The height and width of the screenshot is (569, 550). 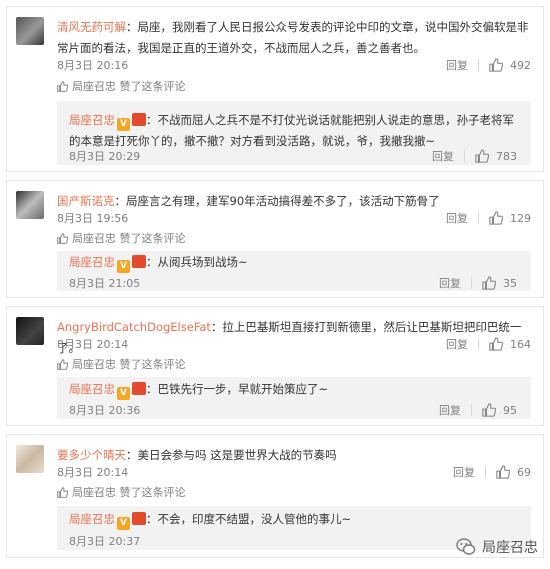 I want to click on like-button: 35, so click(x=499, y=283).